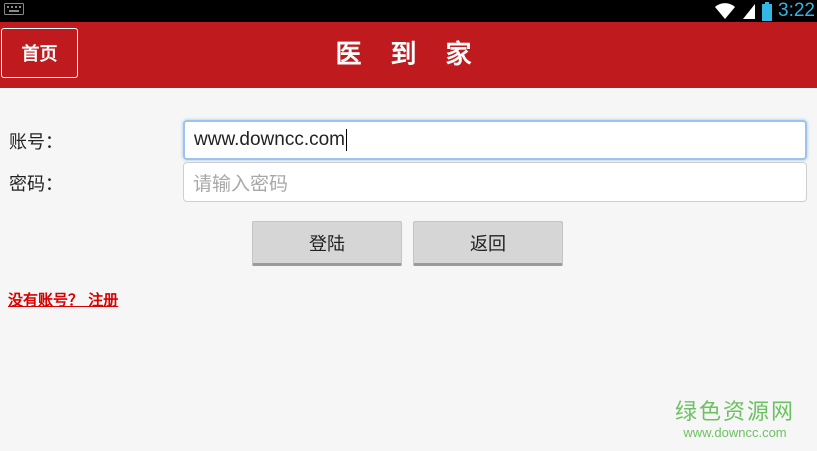 The height and width of the screenshot is (451, 817). I want to click on app-header: 首页 医 到 家, so click(408, 55).